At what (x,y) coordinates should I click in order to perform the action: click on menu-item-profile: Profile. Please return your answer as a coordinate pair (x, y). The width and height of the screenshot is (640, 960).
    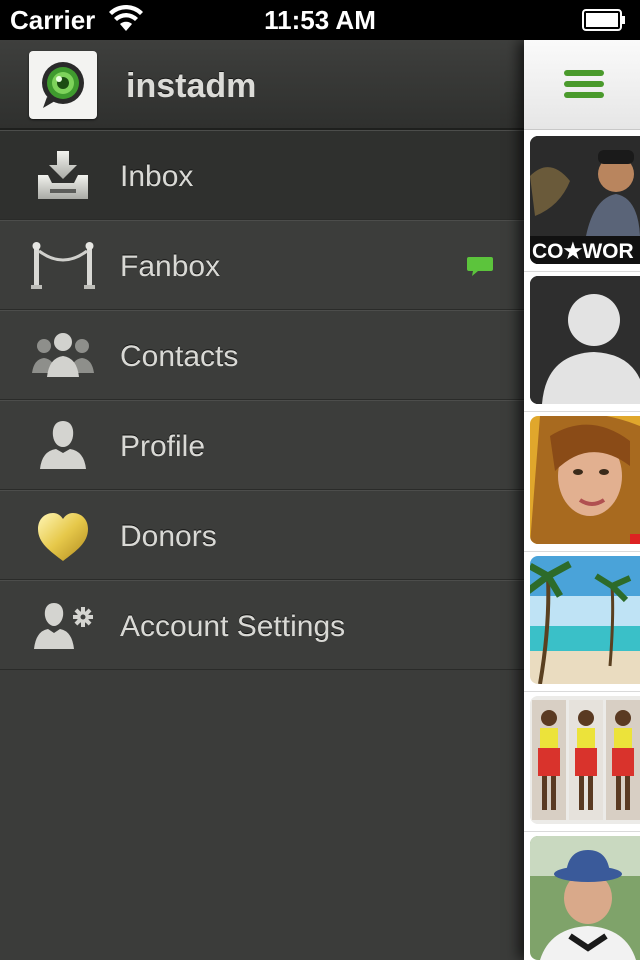
    Looking at the image, I should click on (262, 445).